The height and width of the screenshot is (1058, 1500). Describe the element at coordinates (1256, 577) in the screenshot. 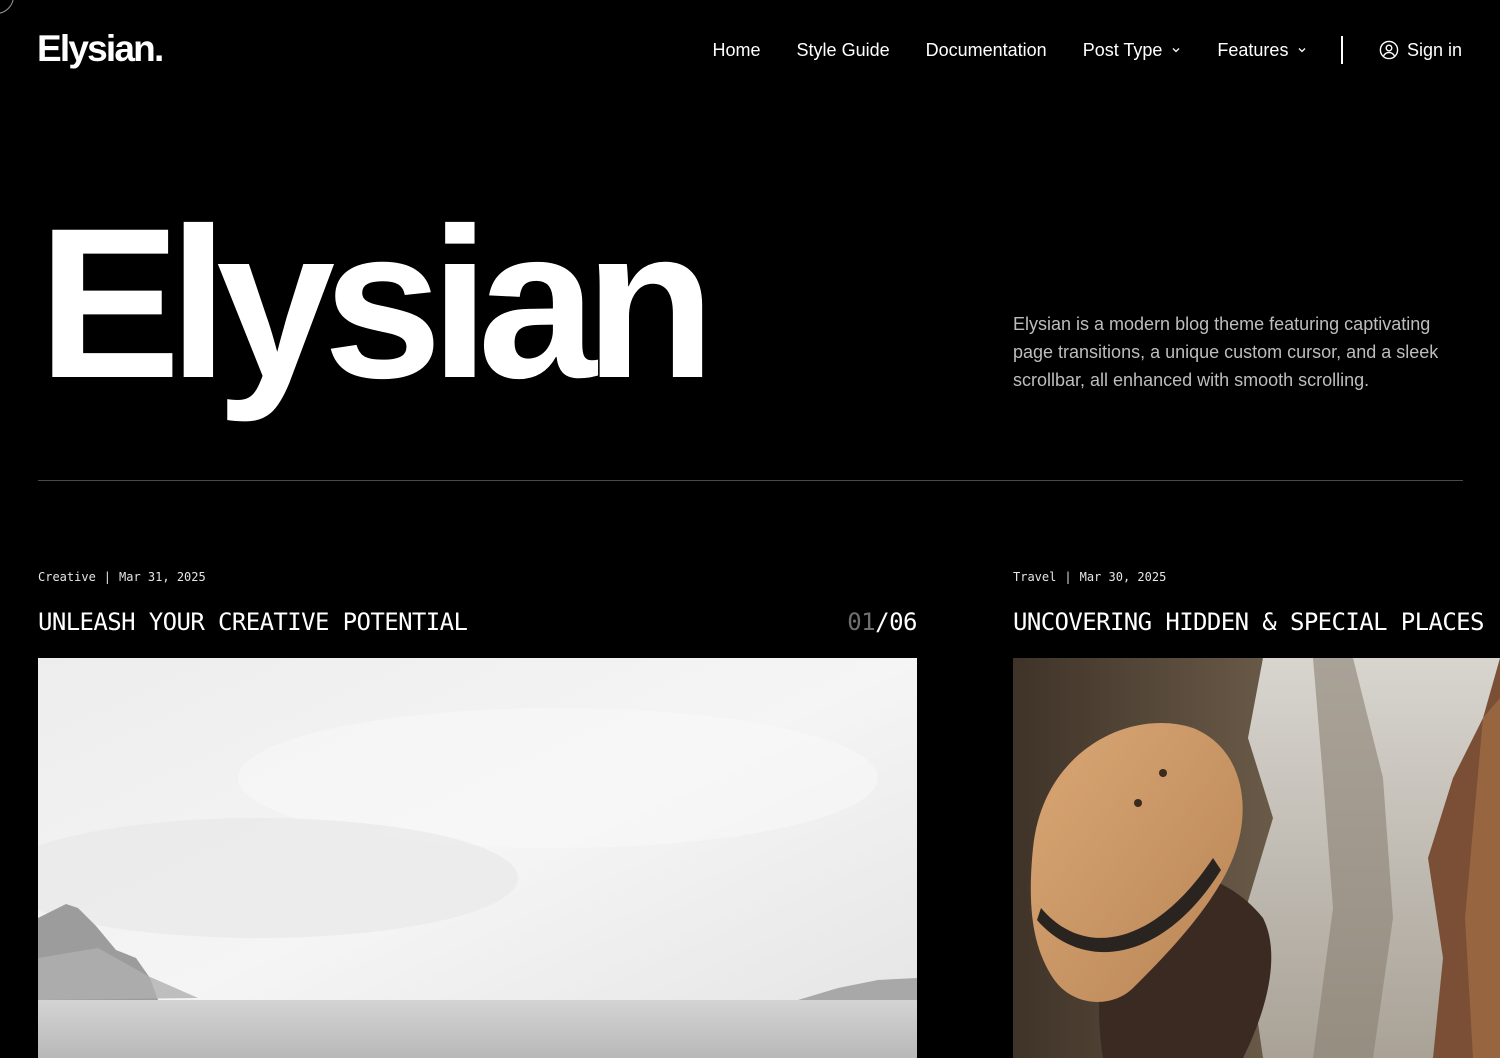

I see `post-meta: Travel | Mar 30, 2025` at that location.